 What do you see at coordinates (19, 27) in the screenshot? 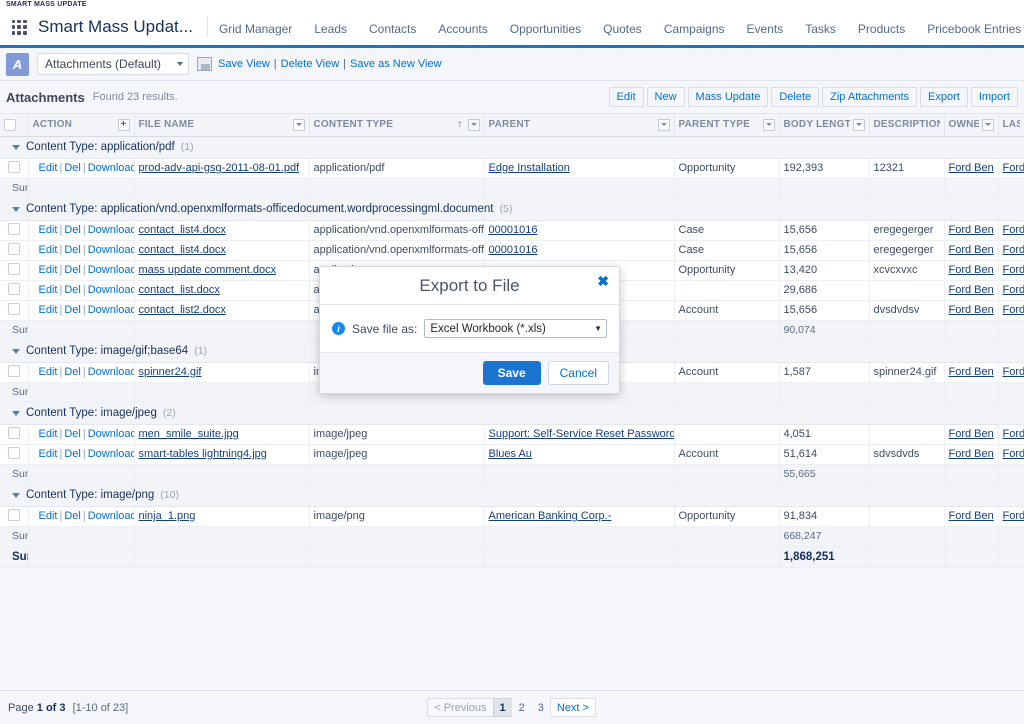
I see `app-launcher-icon` at bounding box center [19, 27].